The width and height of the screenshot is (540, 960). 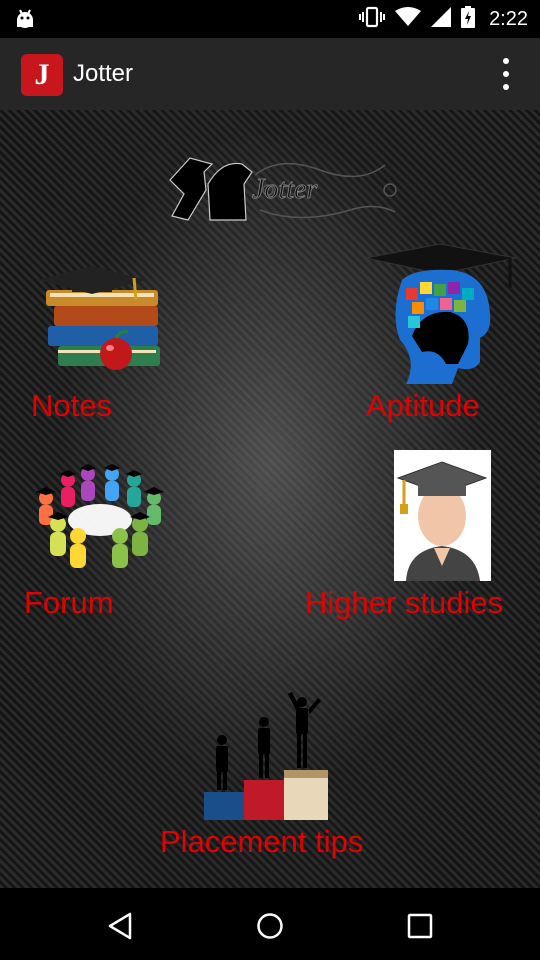 What do you see at coordinates (100, 518) in the screenshot?
I see `forum-people-icon` at bounding box center [100, 518].